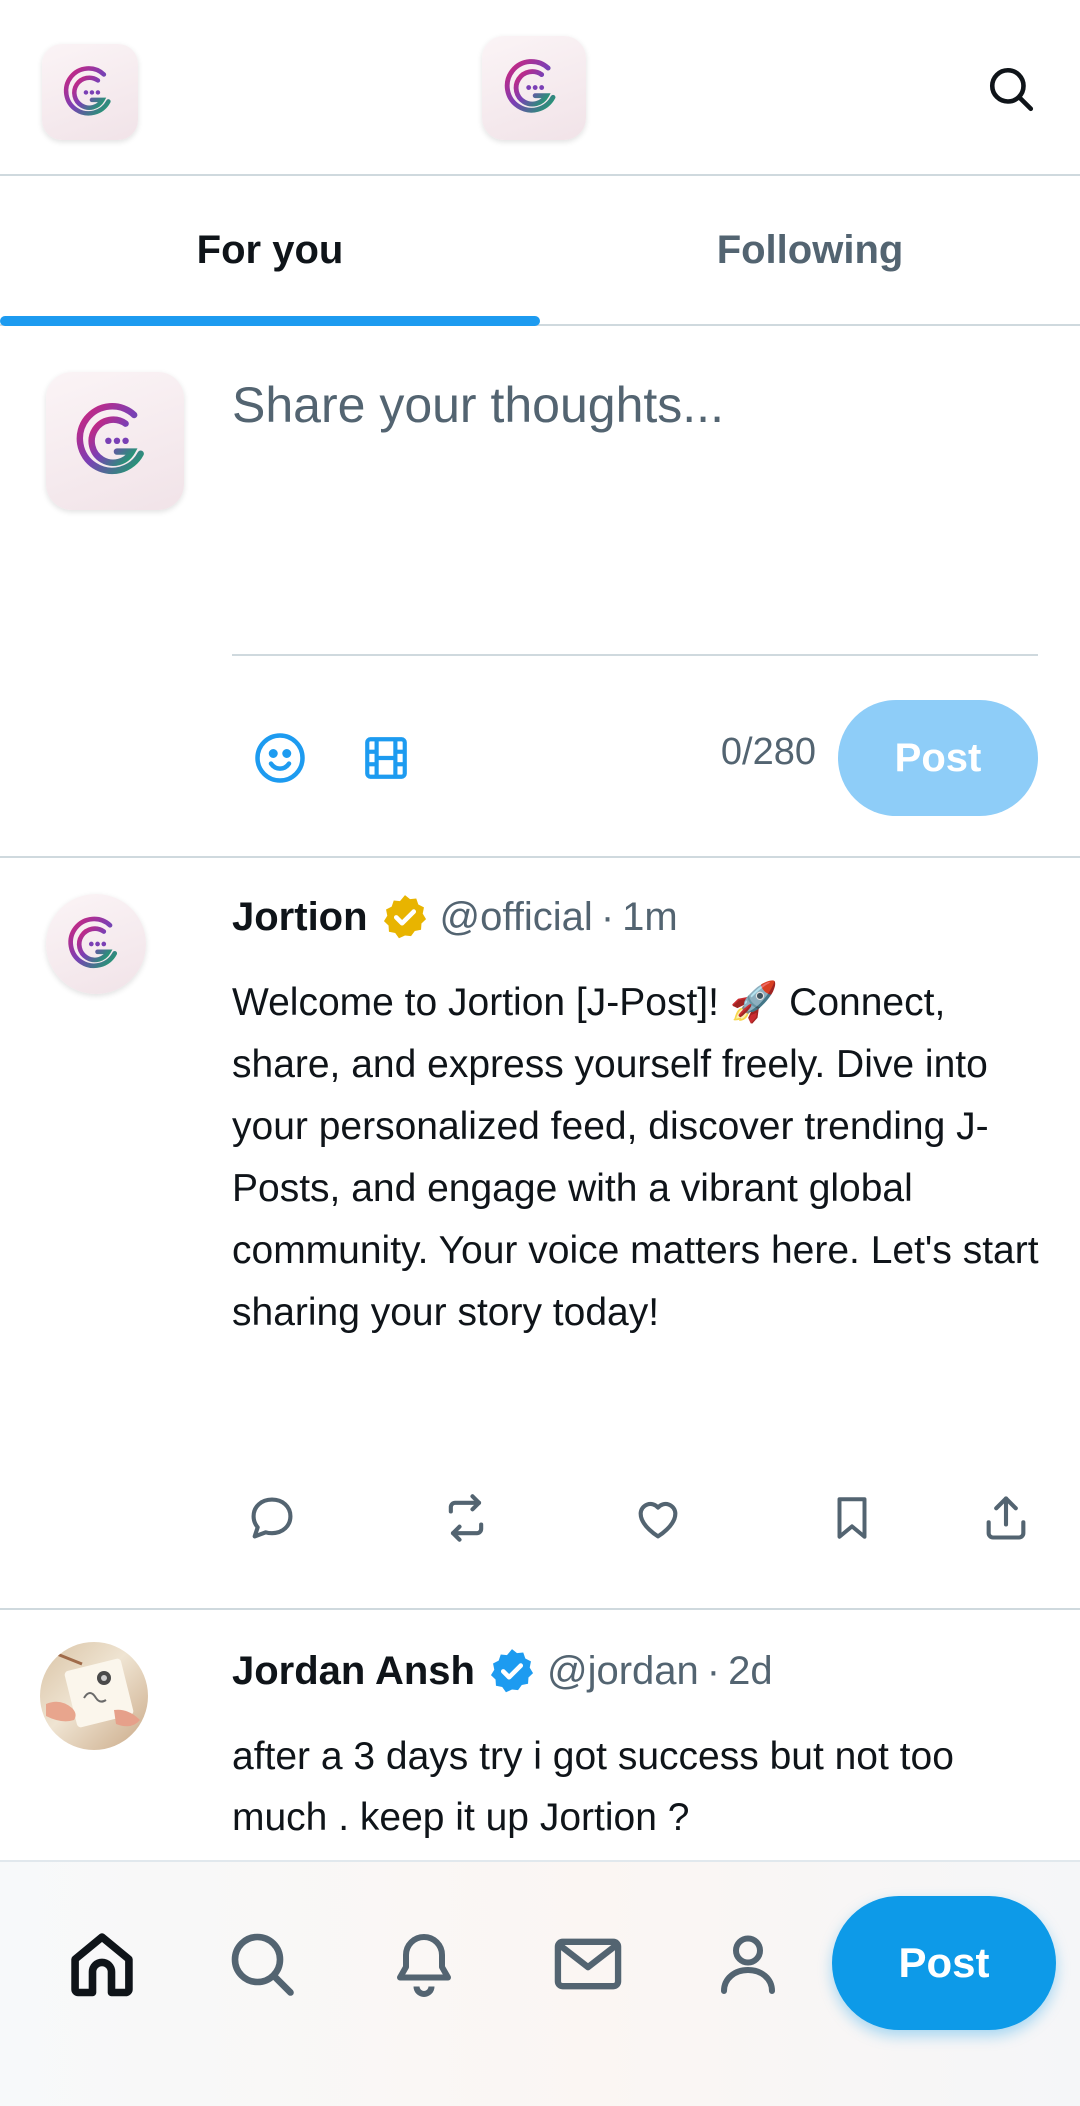 The image size is (1080, 2106). I want to click on reply-icon, so click(272, 1518).